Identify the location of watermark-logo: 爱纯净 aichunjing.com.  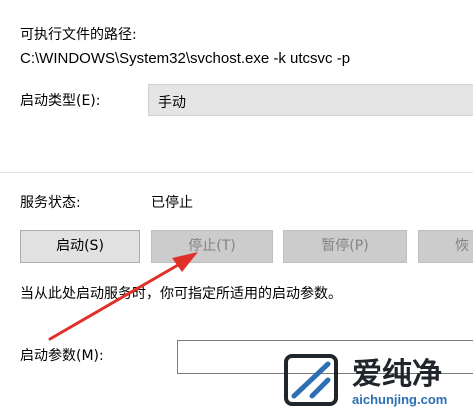
(365, 380).